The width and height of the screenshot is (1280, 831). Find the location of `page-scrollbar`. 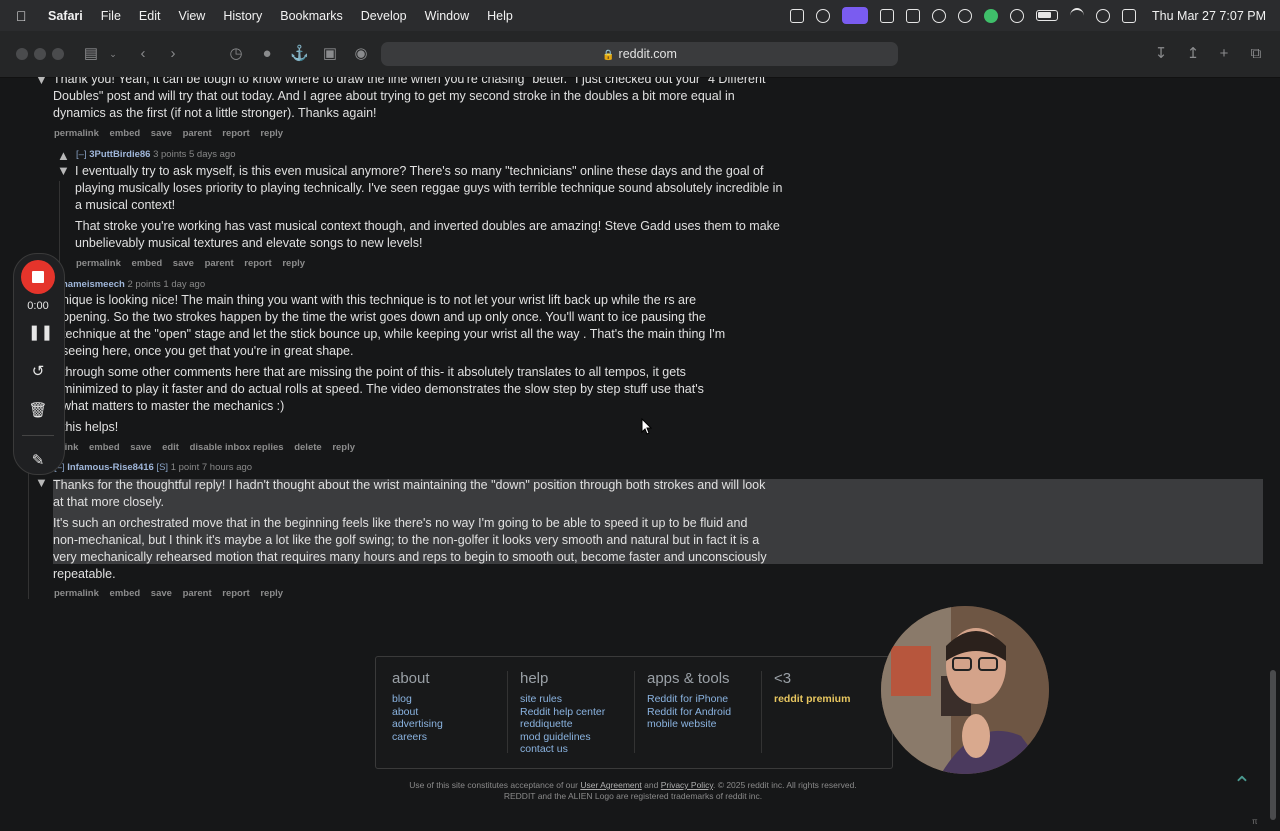

page-scrollbar is located at coordinates (1273, 745).